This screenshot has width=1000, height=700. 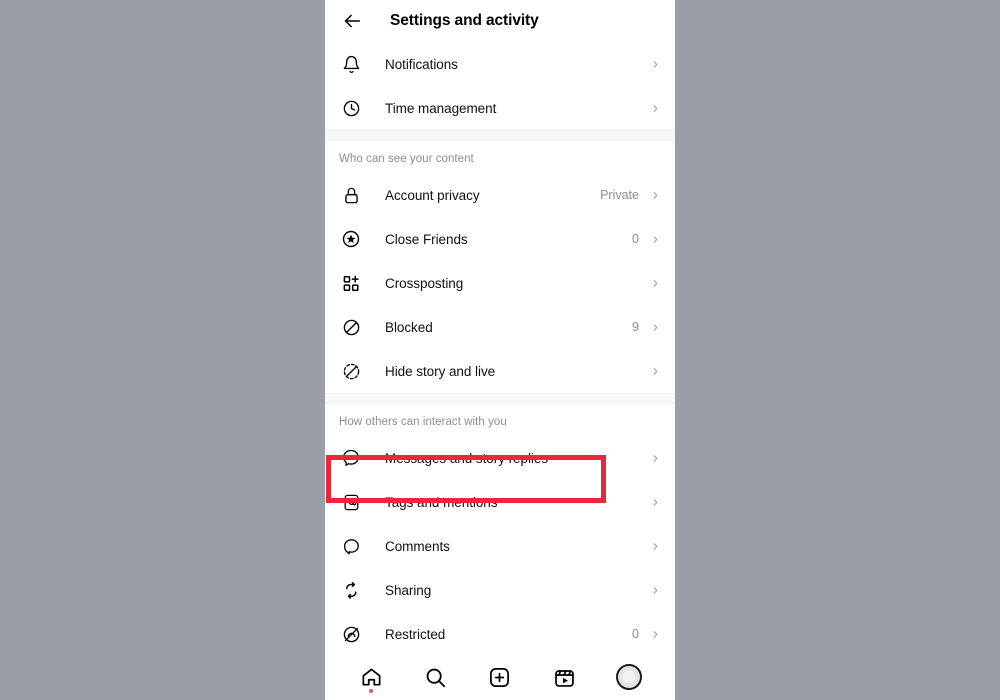 What do you see at coordinates (351, 634) in the screenshot?
I see `restricted-icon` at bounding box center [351, 634].